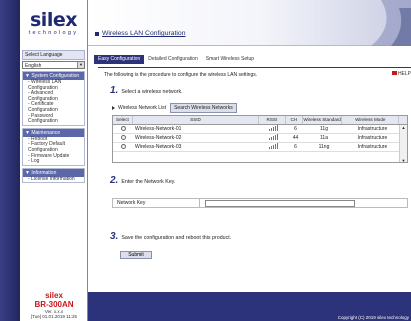  I want to click on tab-detailed-configuration: Detailed Configuration, so click(172, 59).